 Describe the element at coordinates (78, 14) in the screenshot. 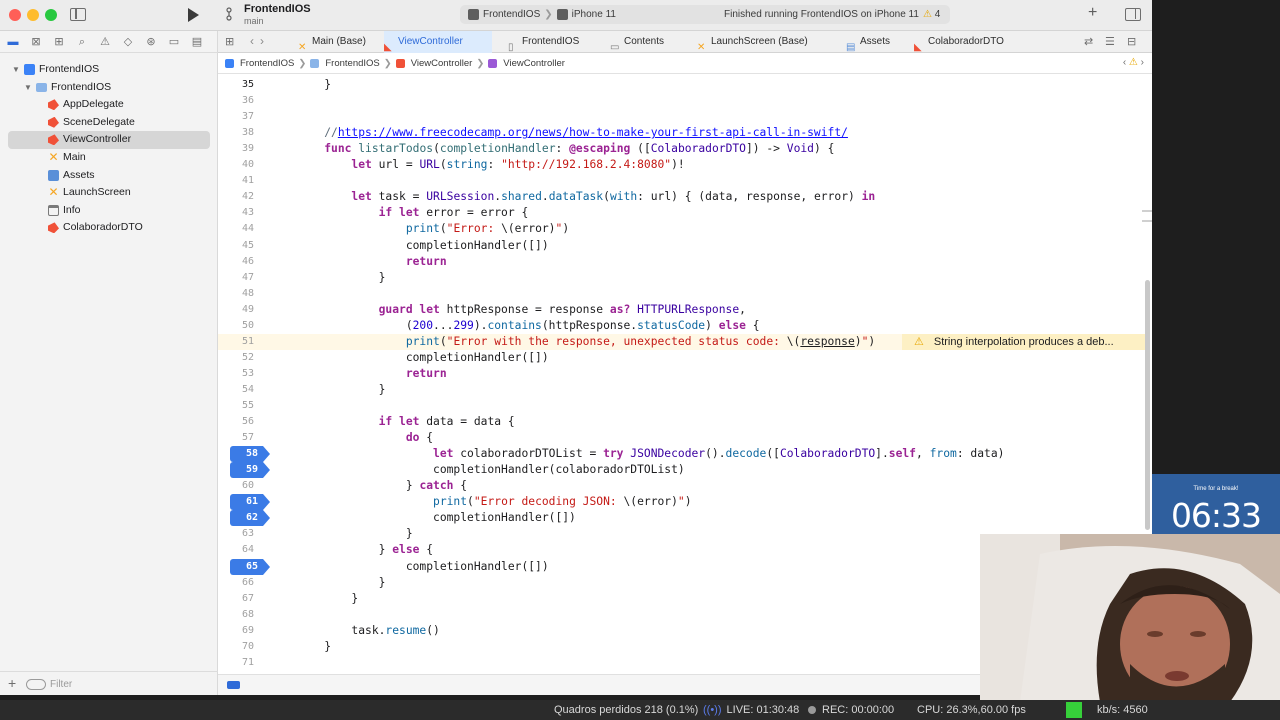

I see `sidebar-toggle-icon` at that location.